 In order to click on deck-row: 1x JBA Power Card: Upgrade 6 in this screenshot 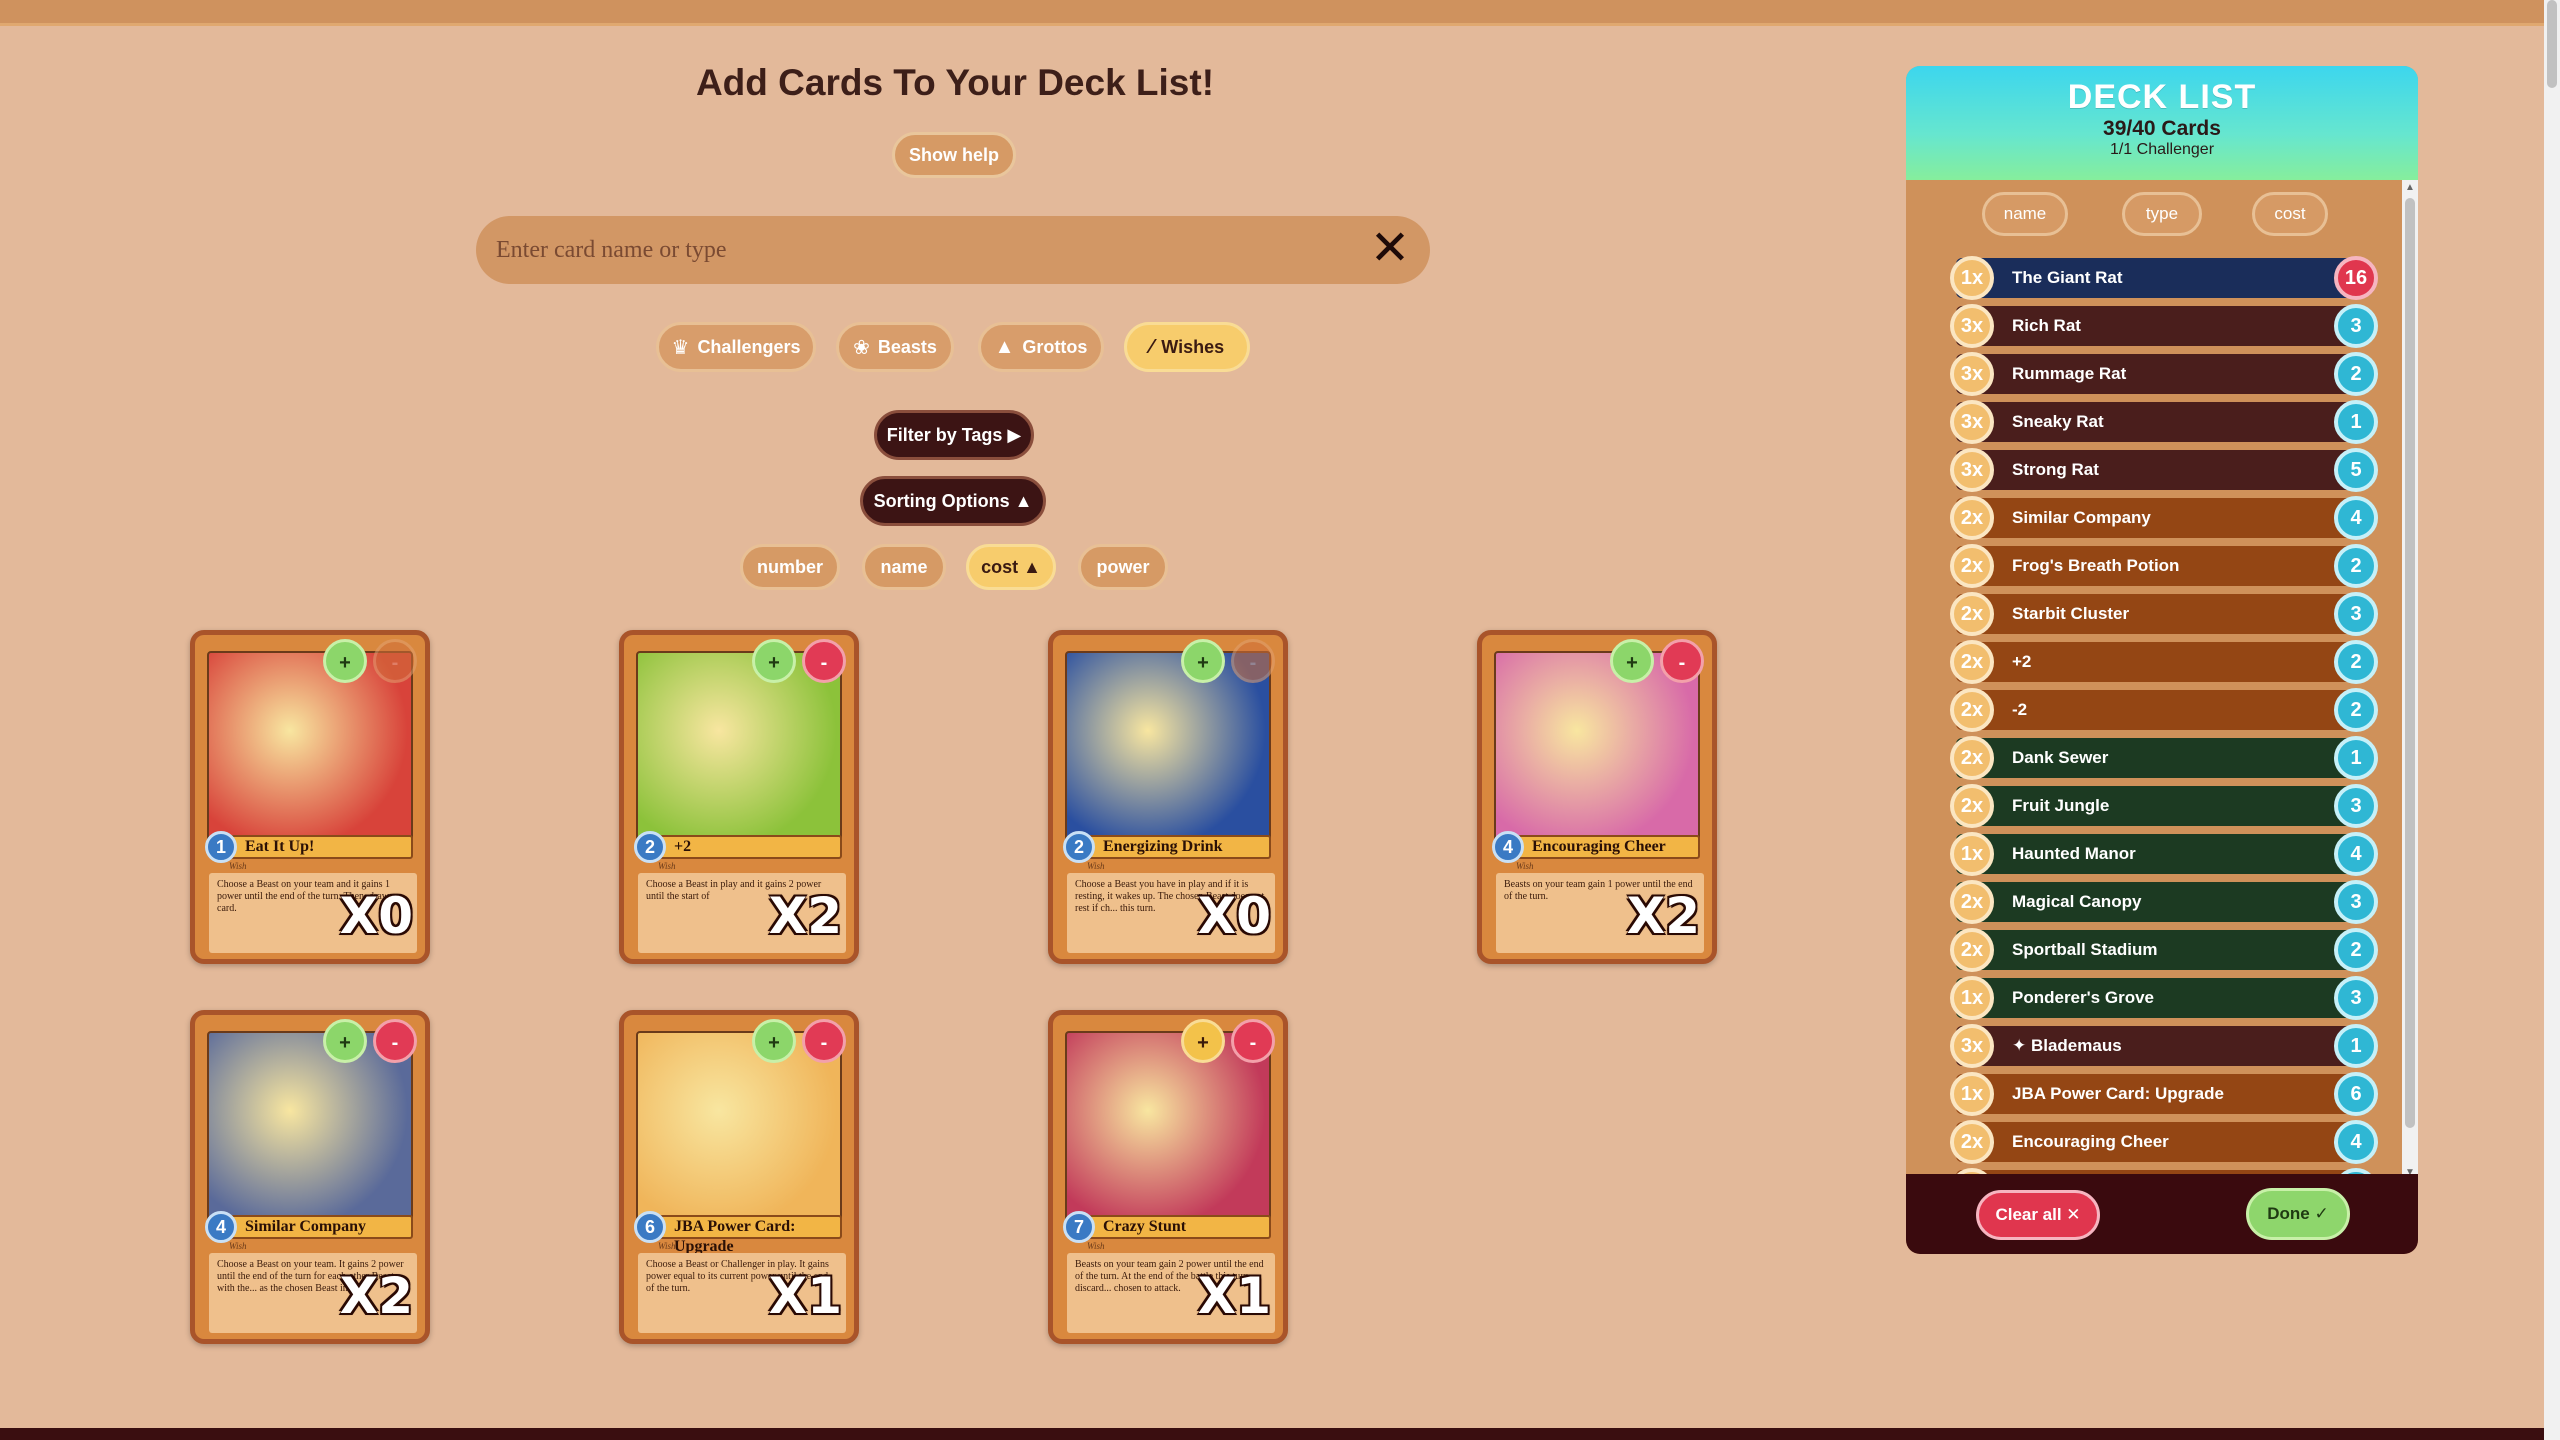, I will do `click(2164, 1094)`.